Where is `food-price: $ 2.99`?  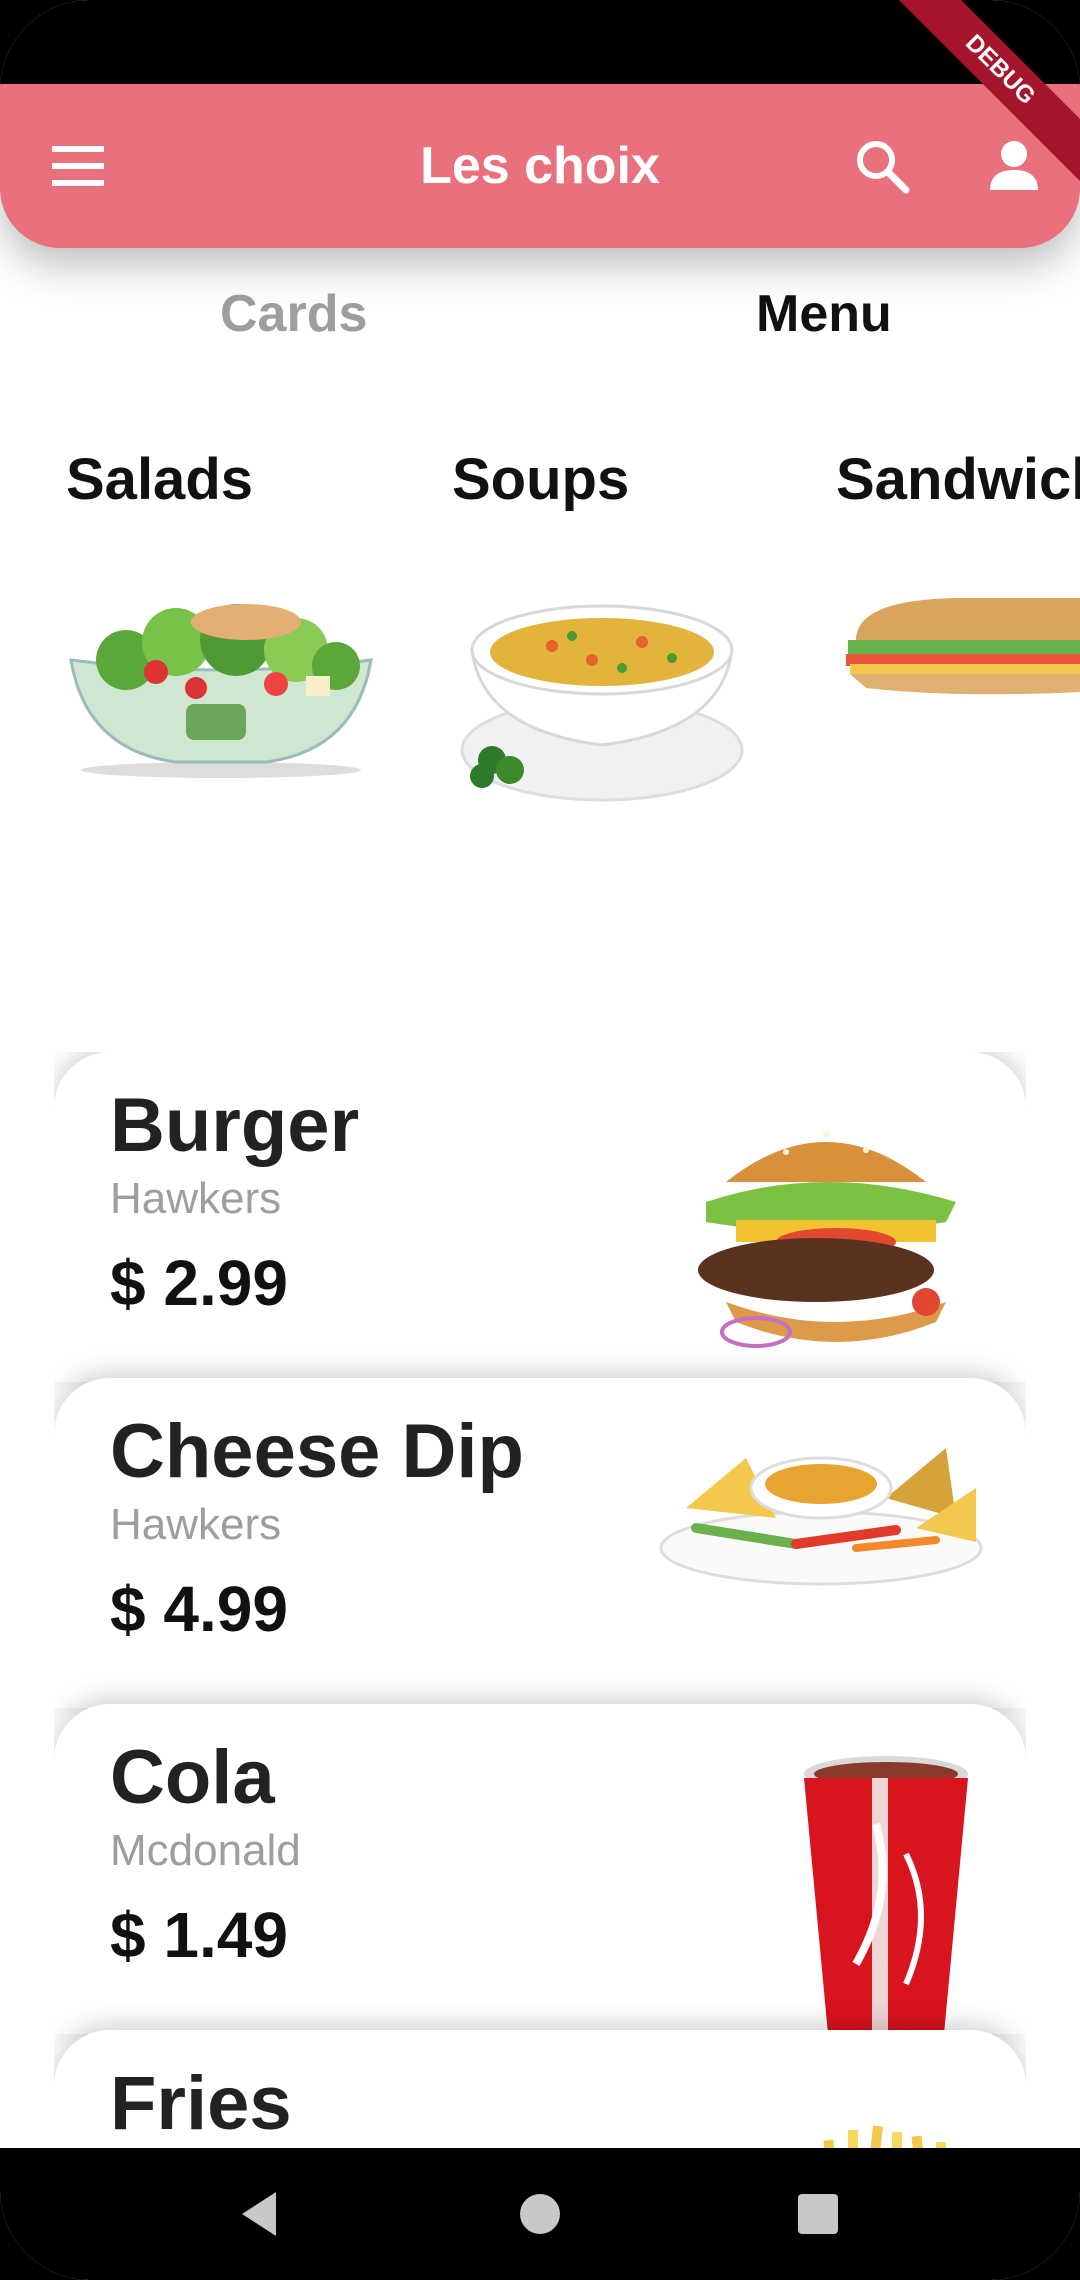
food-price: $ 2.99 is located at coordinates (199, 1283).